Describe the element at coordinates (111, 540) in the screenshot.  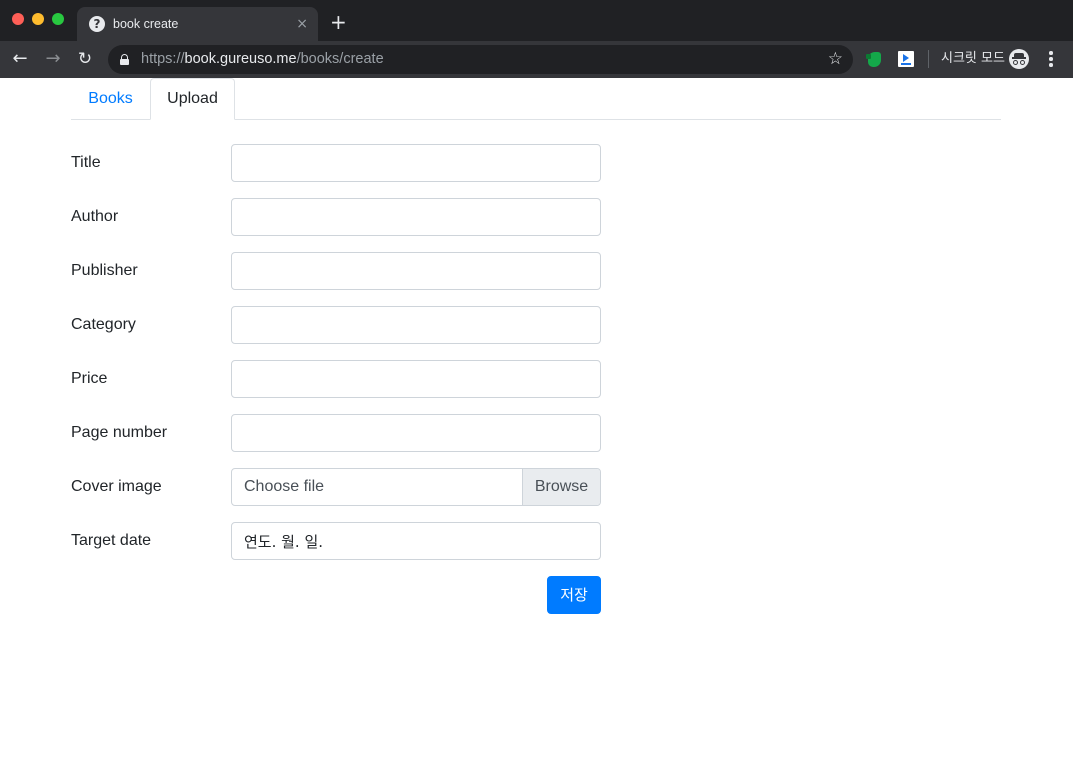
I see `target-date-label: Target date` at that location.